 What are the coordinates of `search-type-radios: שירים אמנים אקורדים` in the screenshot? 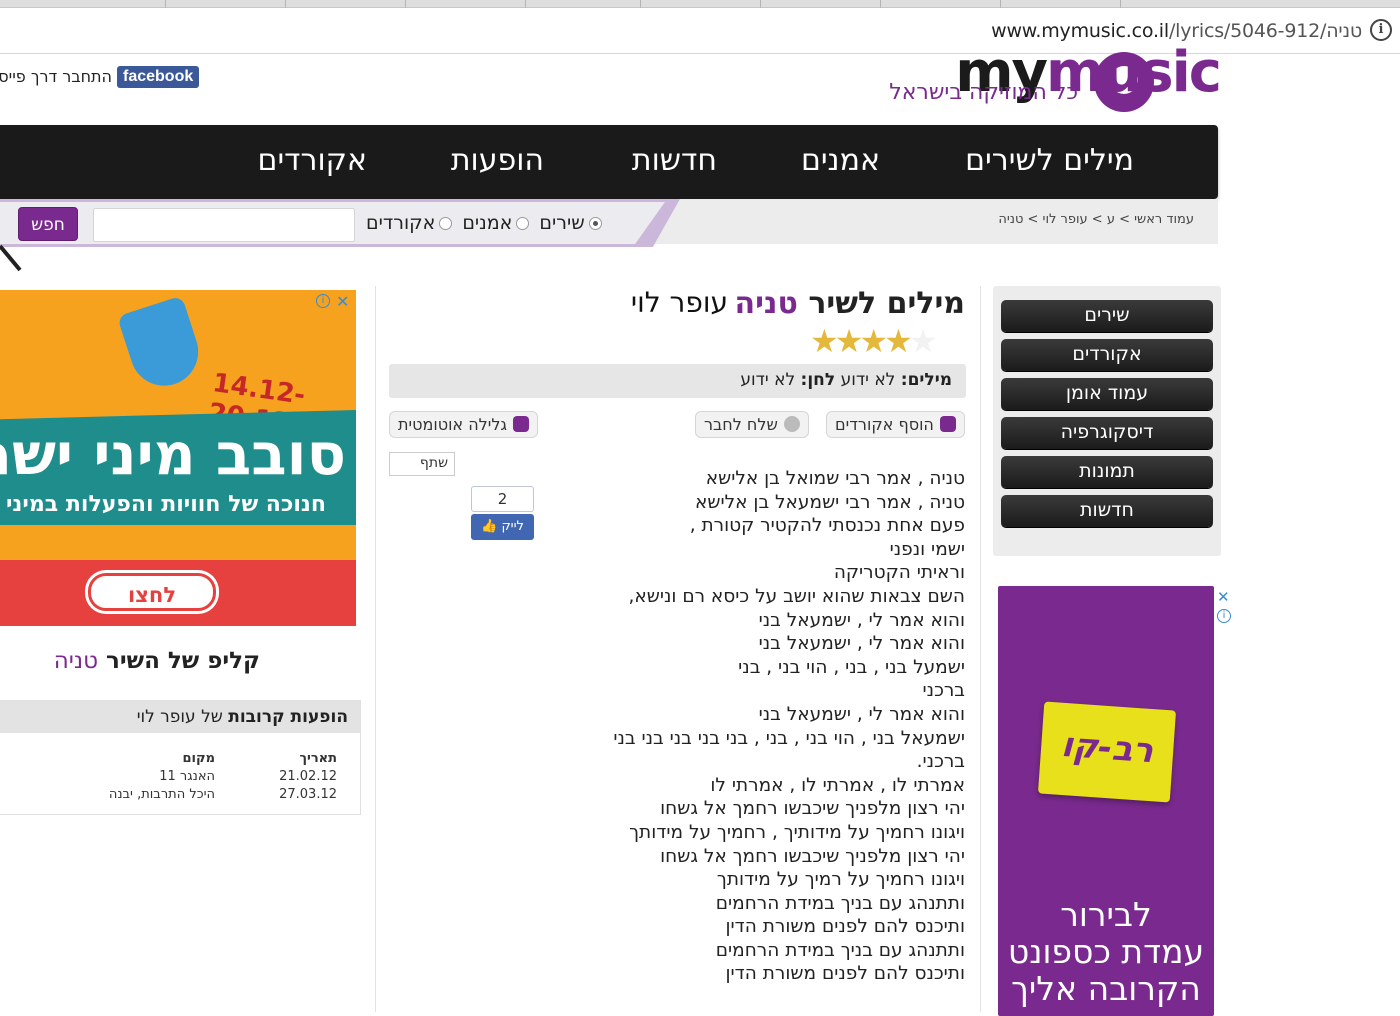 It's located at (484, 223).